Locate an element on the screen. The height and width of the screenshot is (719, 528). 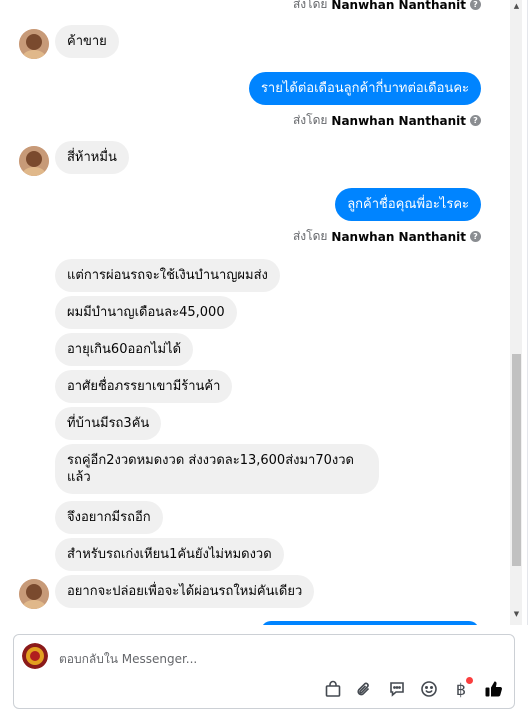
paperclip-icon is located at coordinates (364, 689).